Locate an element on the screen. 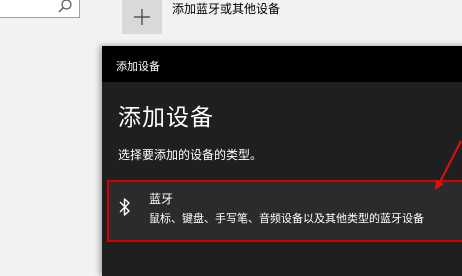 The height and width of the screenshot is (276, 462). add-device-button is located at coordinates (142, 17).